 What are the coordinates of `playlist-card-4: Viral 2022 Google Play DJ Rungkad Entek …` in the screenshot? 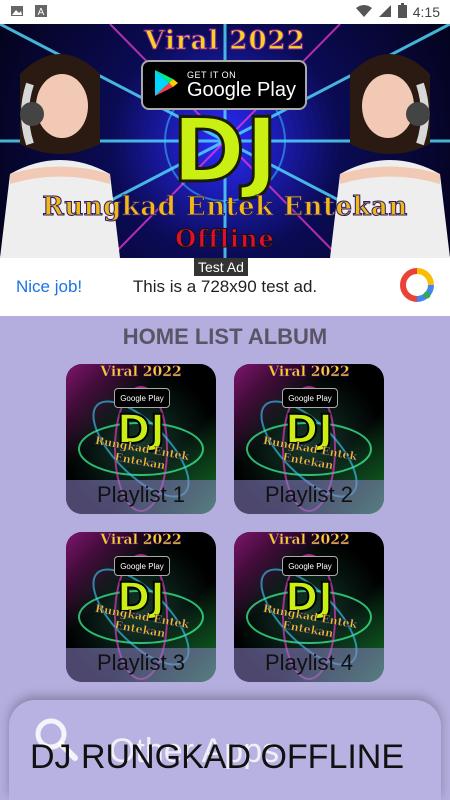 It's located at (309, 607).